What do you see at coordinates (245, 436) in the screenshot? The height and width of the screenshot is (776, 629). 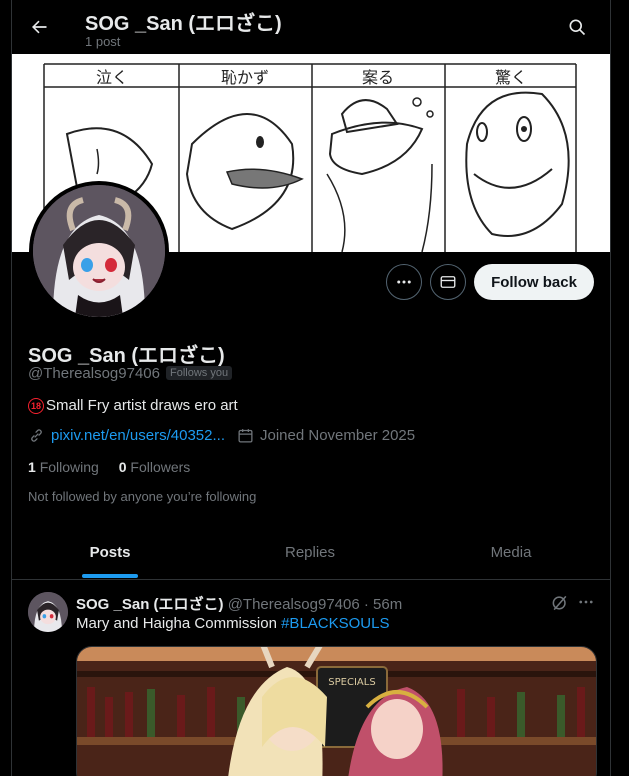 I see `calendar-icon` at bounding box center [245, 436].